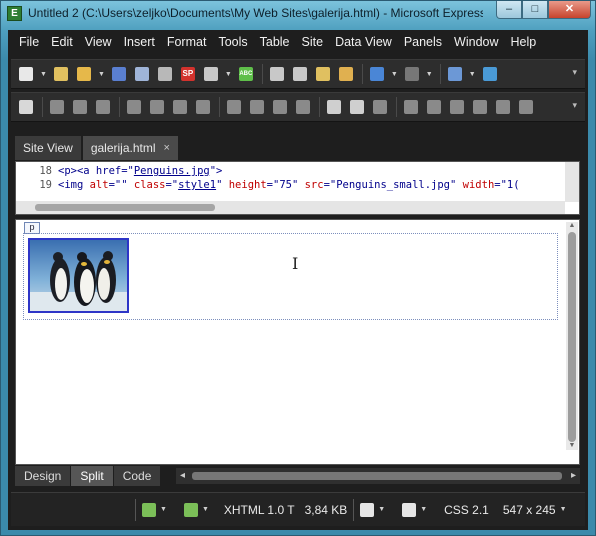  I want to click on flip-vertical-icon, so click(203, 107).